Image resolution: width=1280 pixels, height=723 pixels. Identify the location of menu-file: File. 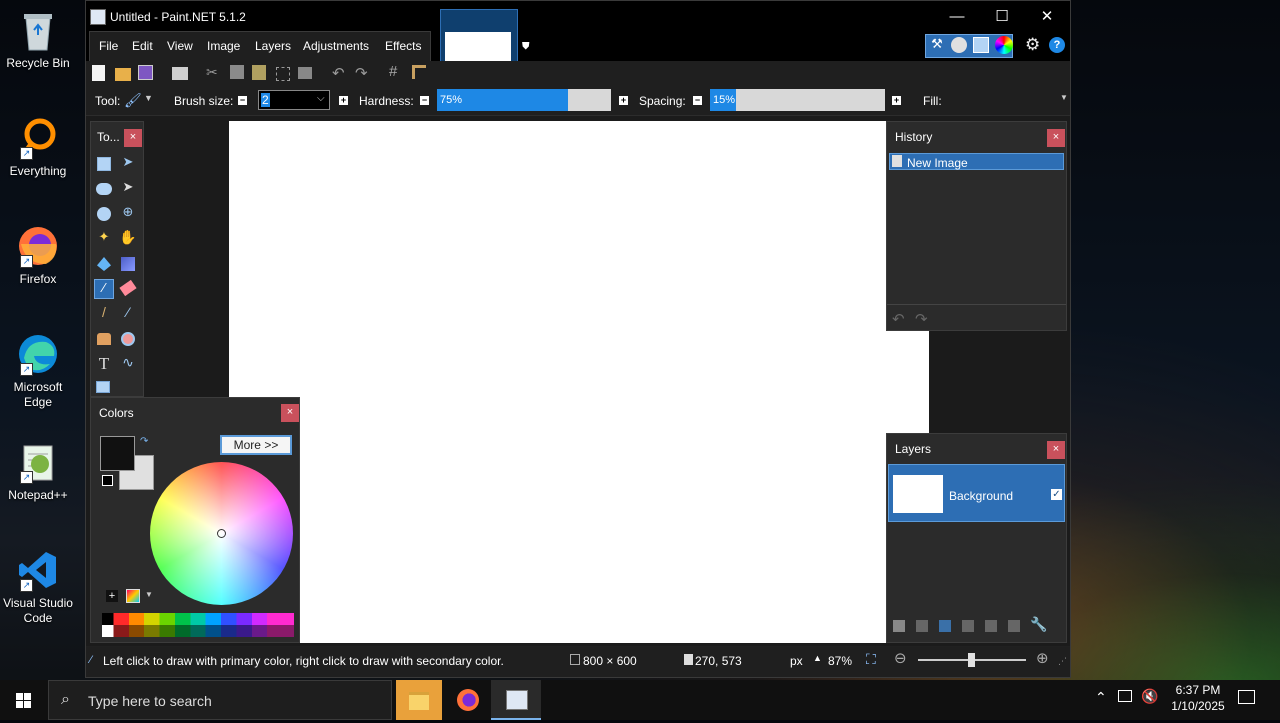
(108, 46).